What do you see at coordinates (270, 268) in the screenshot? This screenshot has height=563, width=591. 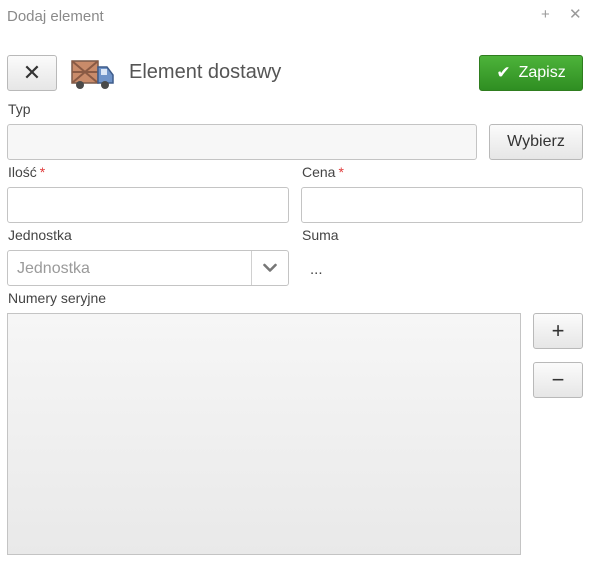 I see `chevron-down-icon` at bounding box center [270, 268].